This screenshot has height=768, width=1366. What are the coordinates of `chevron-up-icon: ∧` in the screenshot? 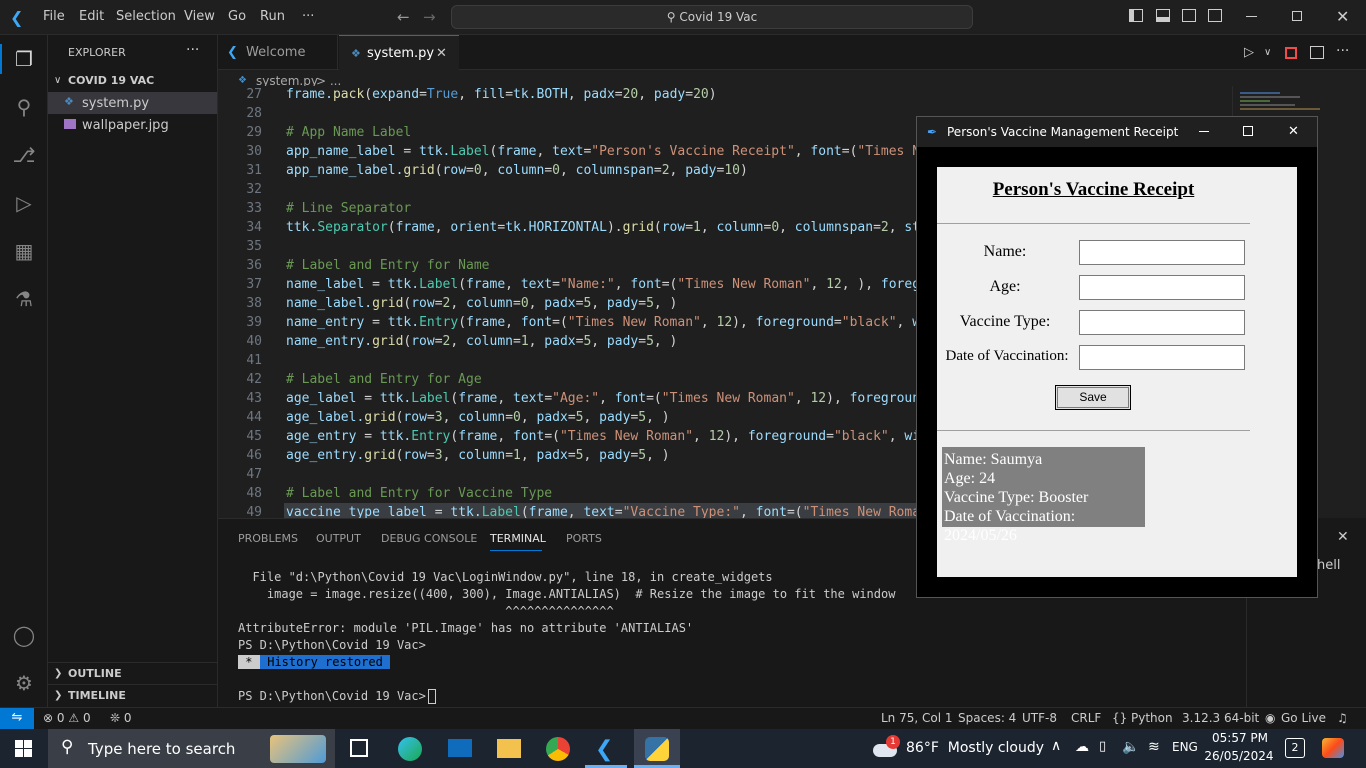 It's located at (1056, 746).